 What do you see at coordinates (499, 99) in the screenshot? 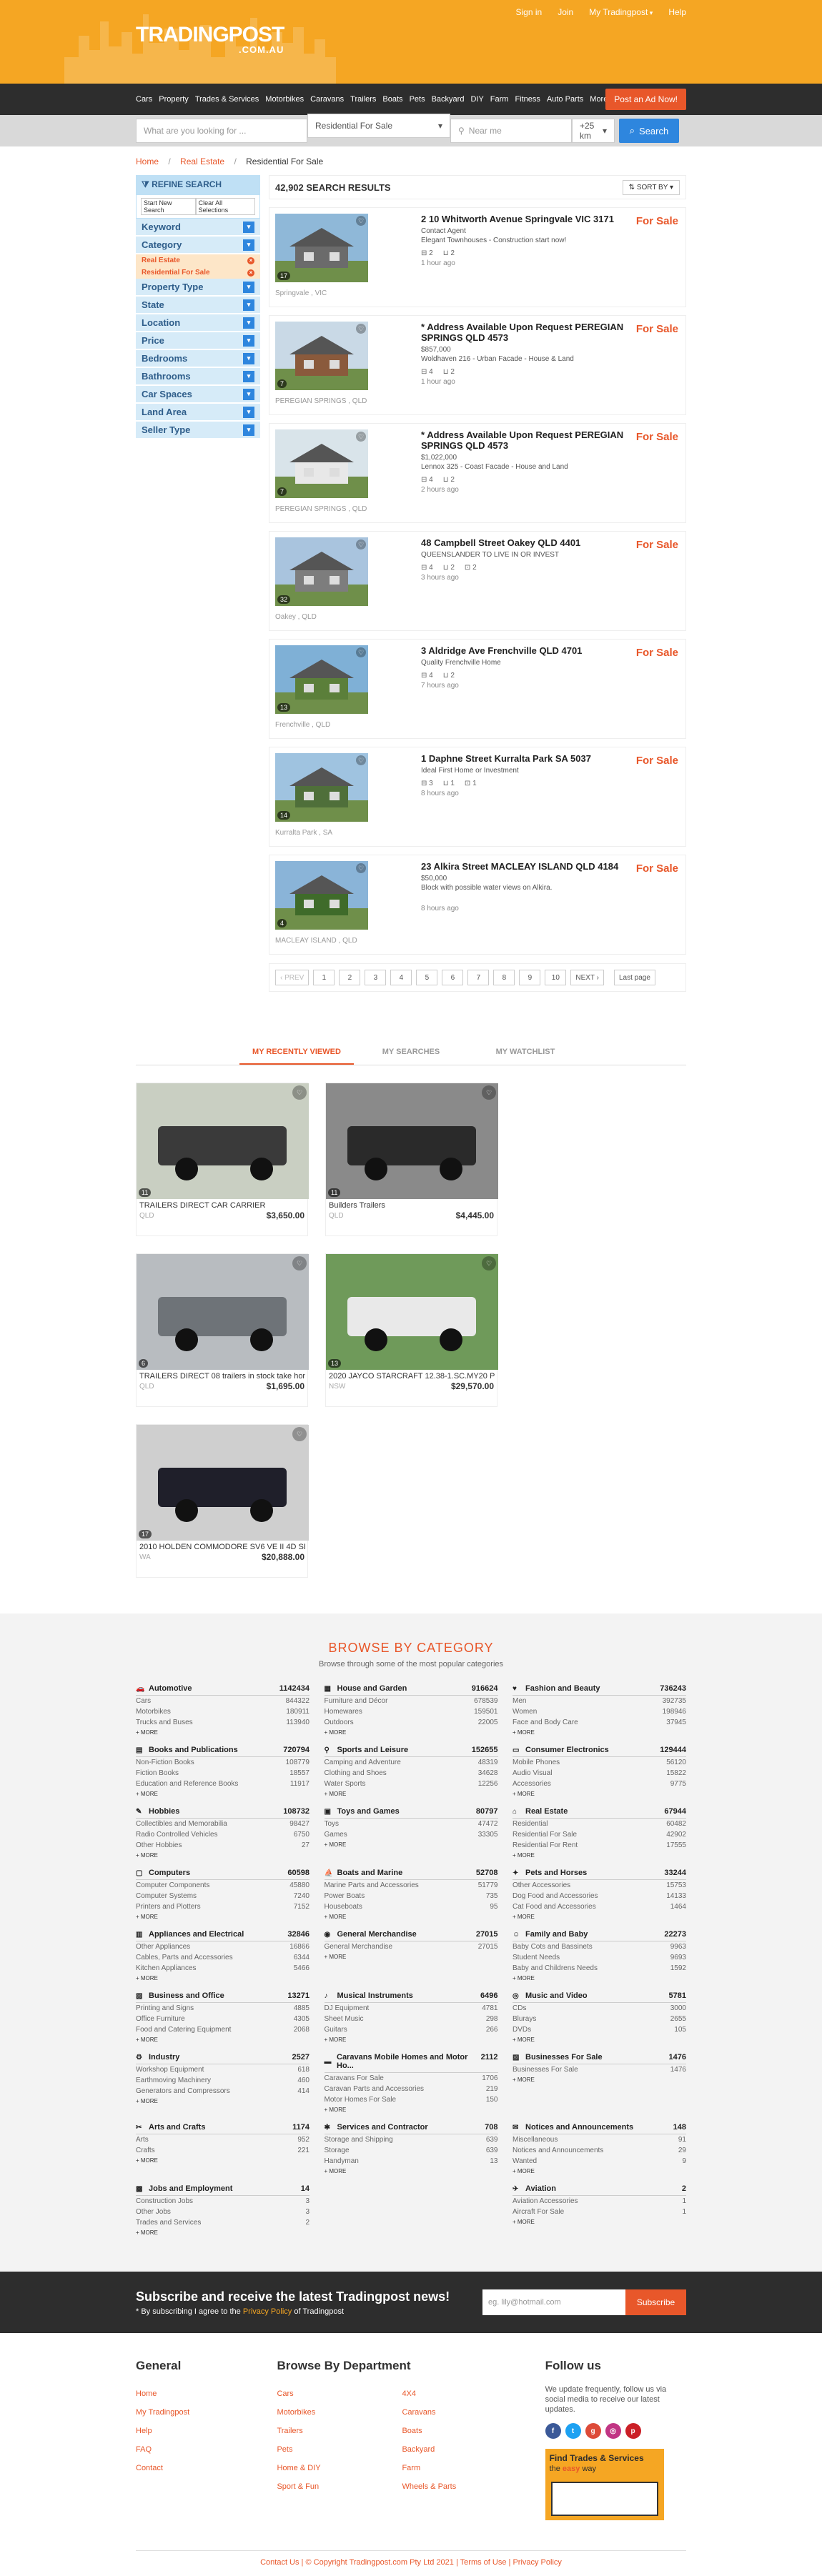
I see `nav-item-farm: Farm` at bounding box center [499, 99].